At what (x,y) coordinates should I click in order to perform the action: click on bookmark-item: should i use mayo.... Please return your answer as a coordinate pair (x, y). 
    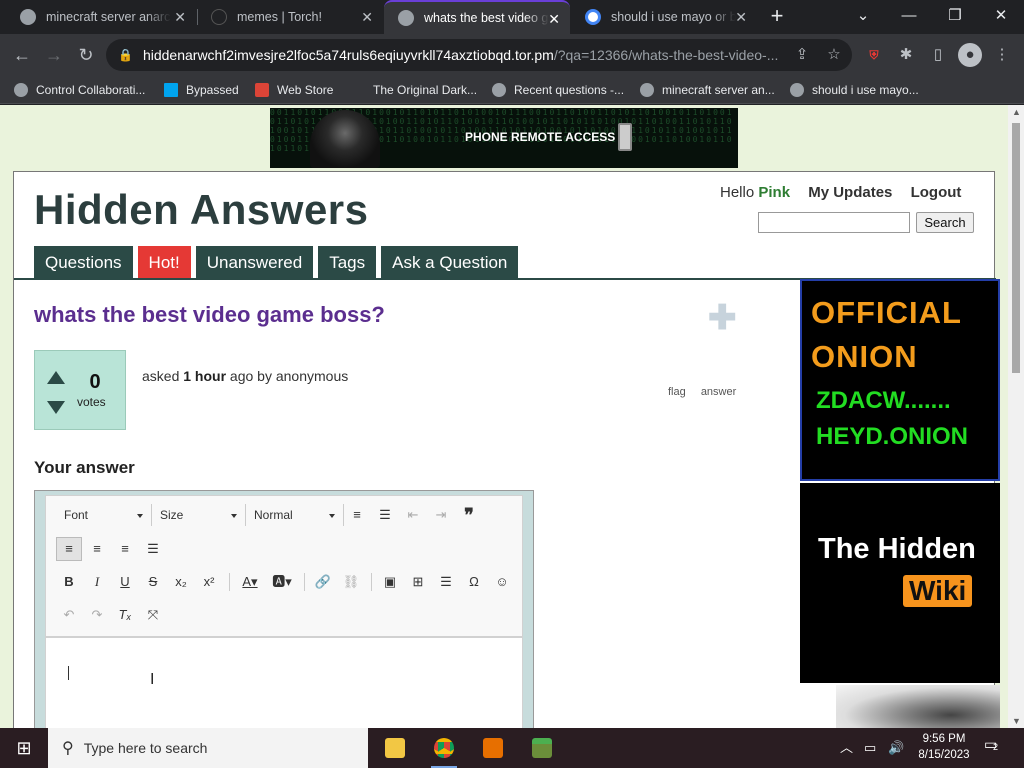
    Looking at the image, I should click on (854, 90).